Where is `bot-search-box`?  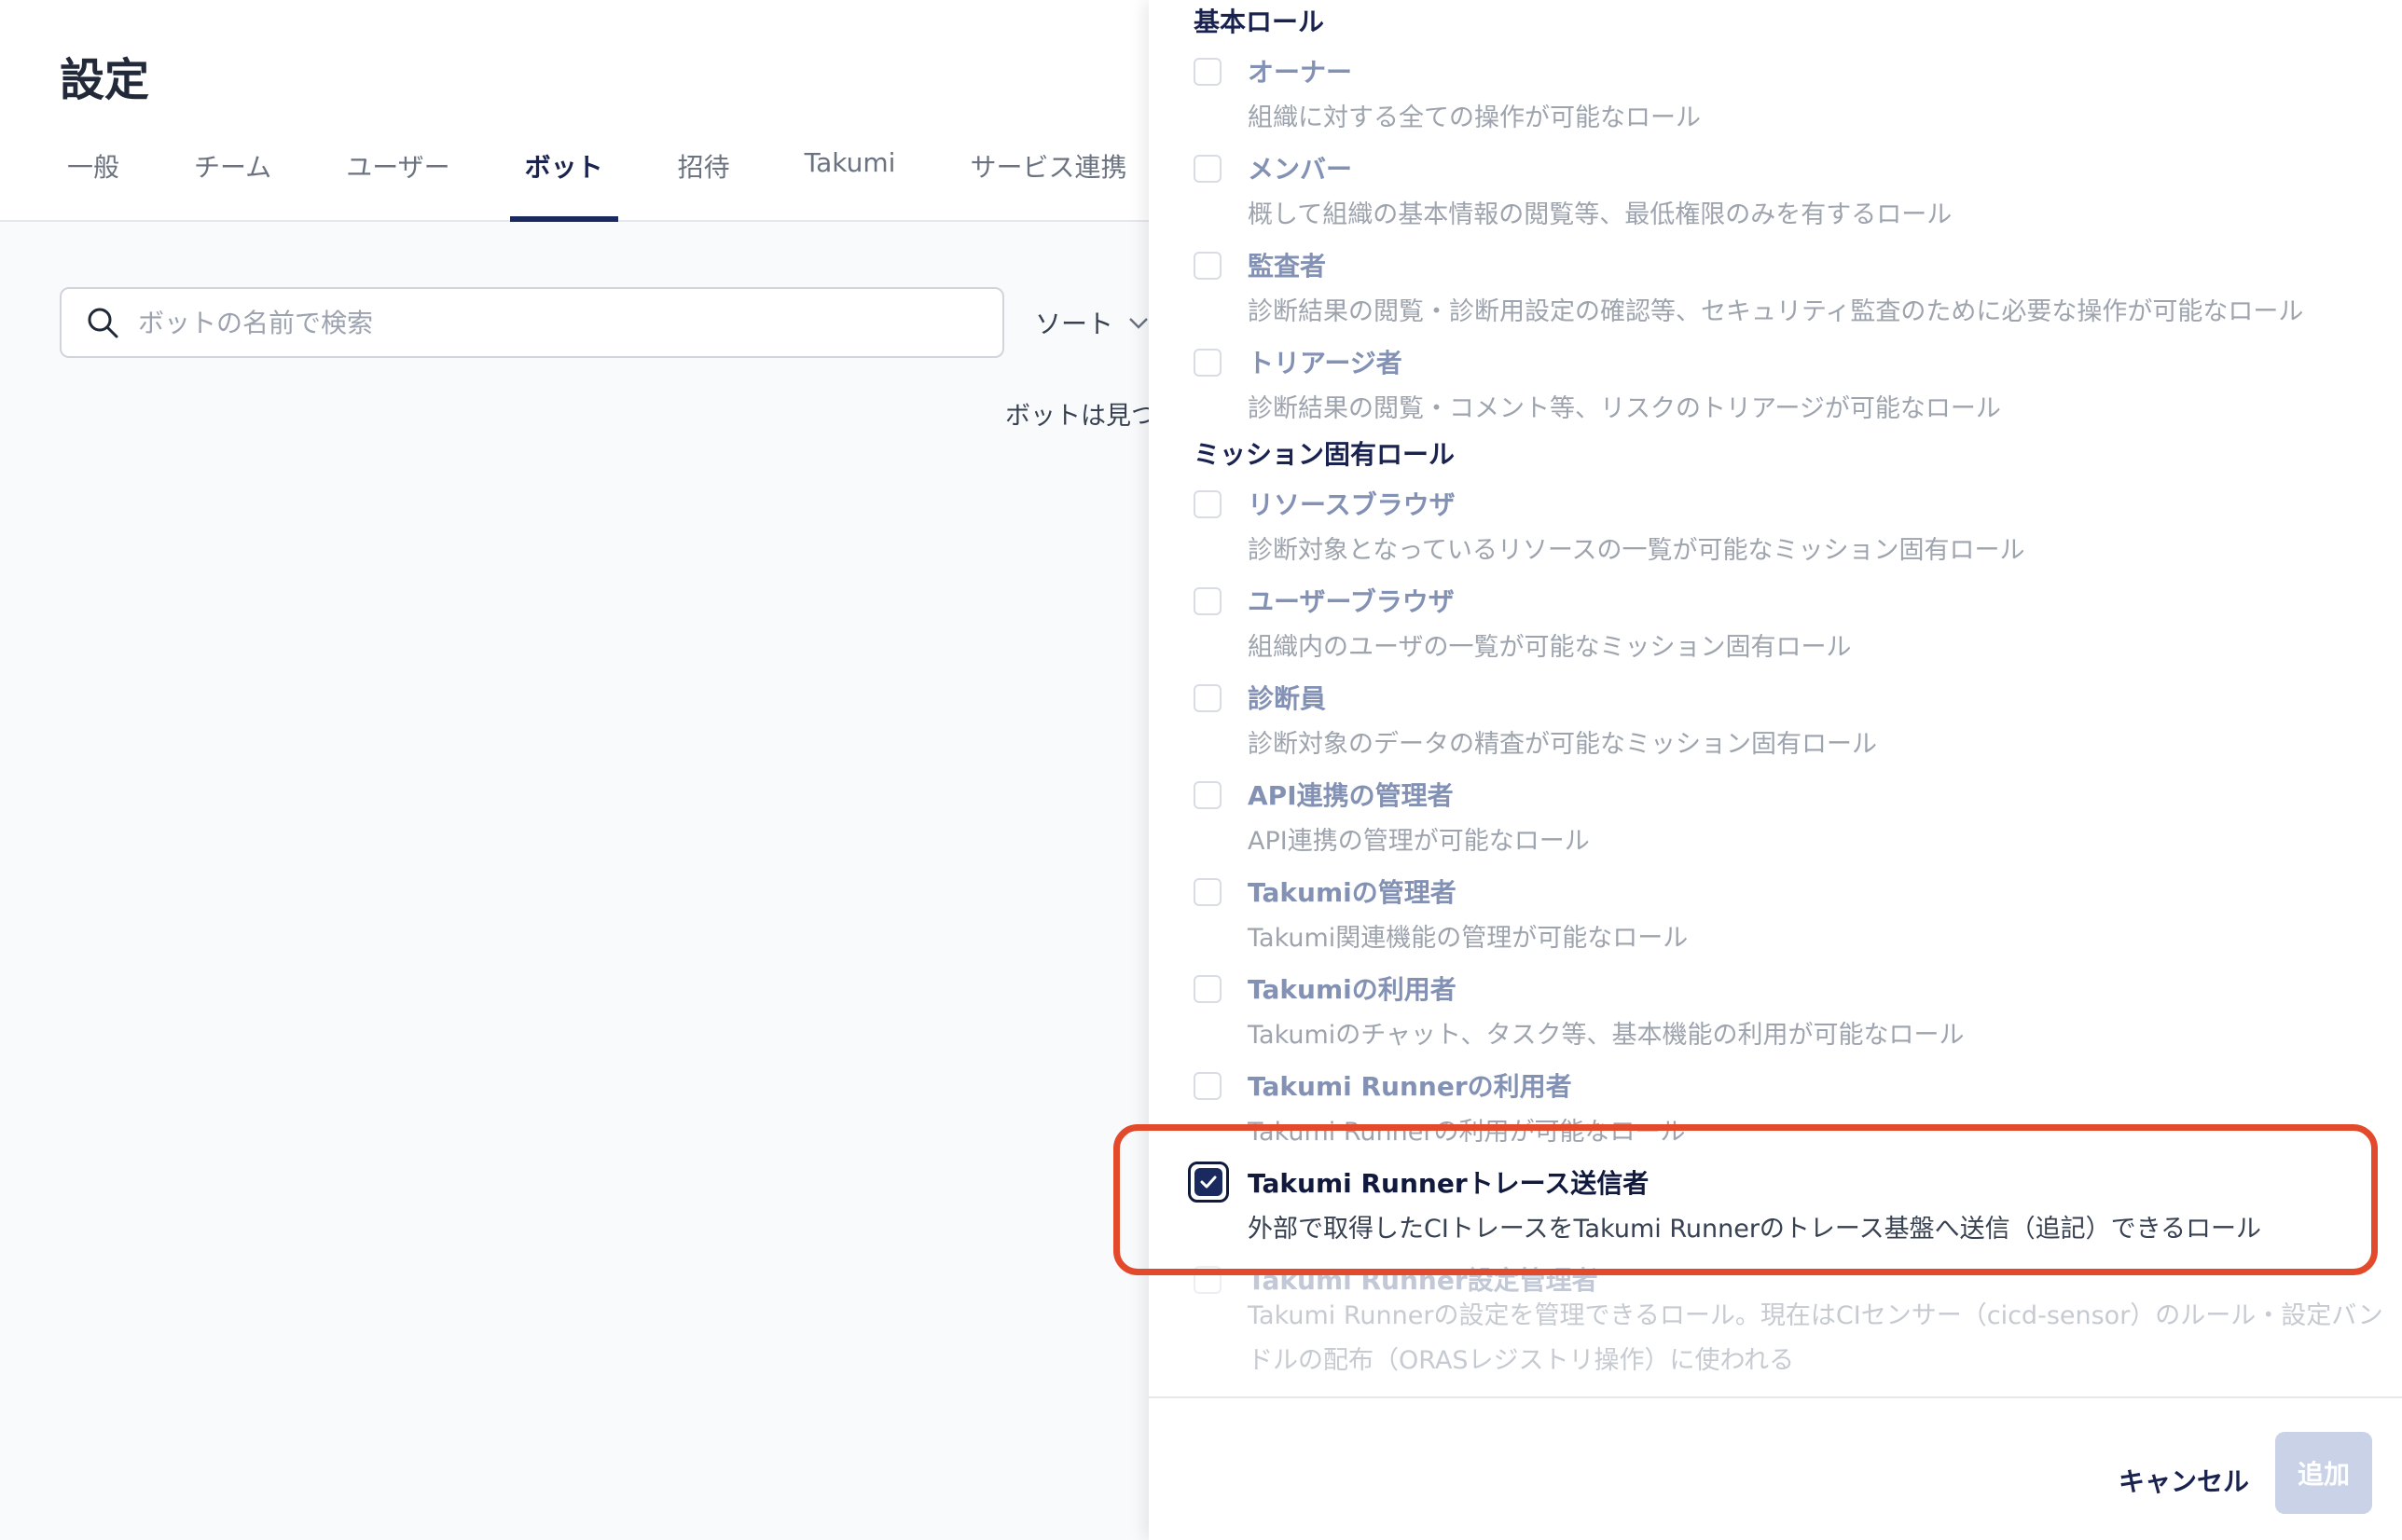 bot-search-box is located at coordinates (532, 322).